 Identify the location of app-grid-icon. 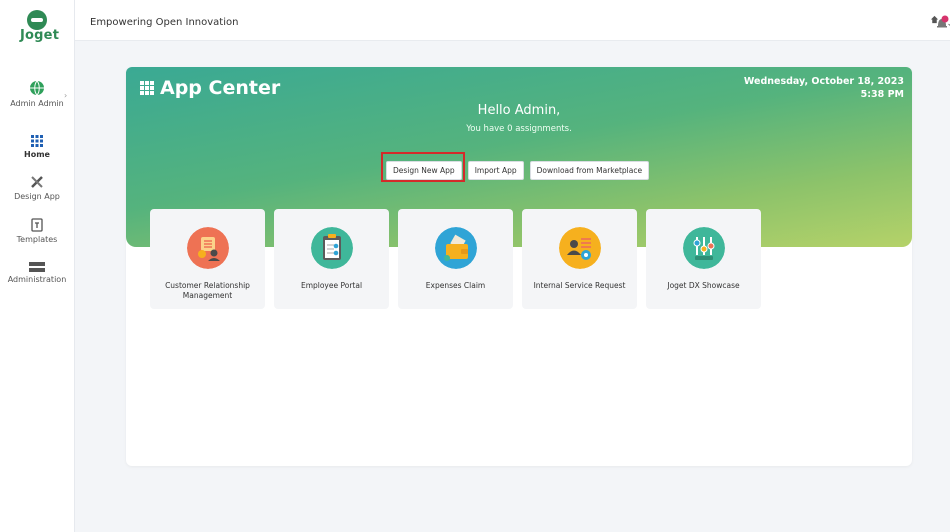
(147, 88).